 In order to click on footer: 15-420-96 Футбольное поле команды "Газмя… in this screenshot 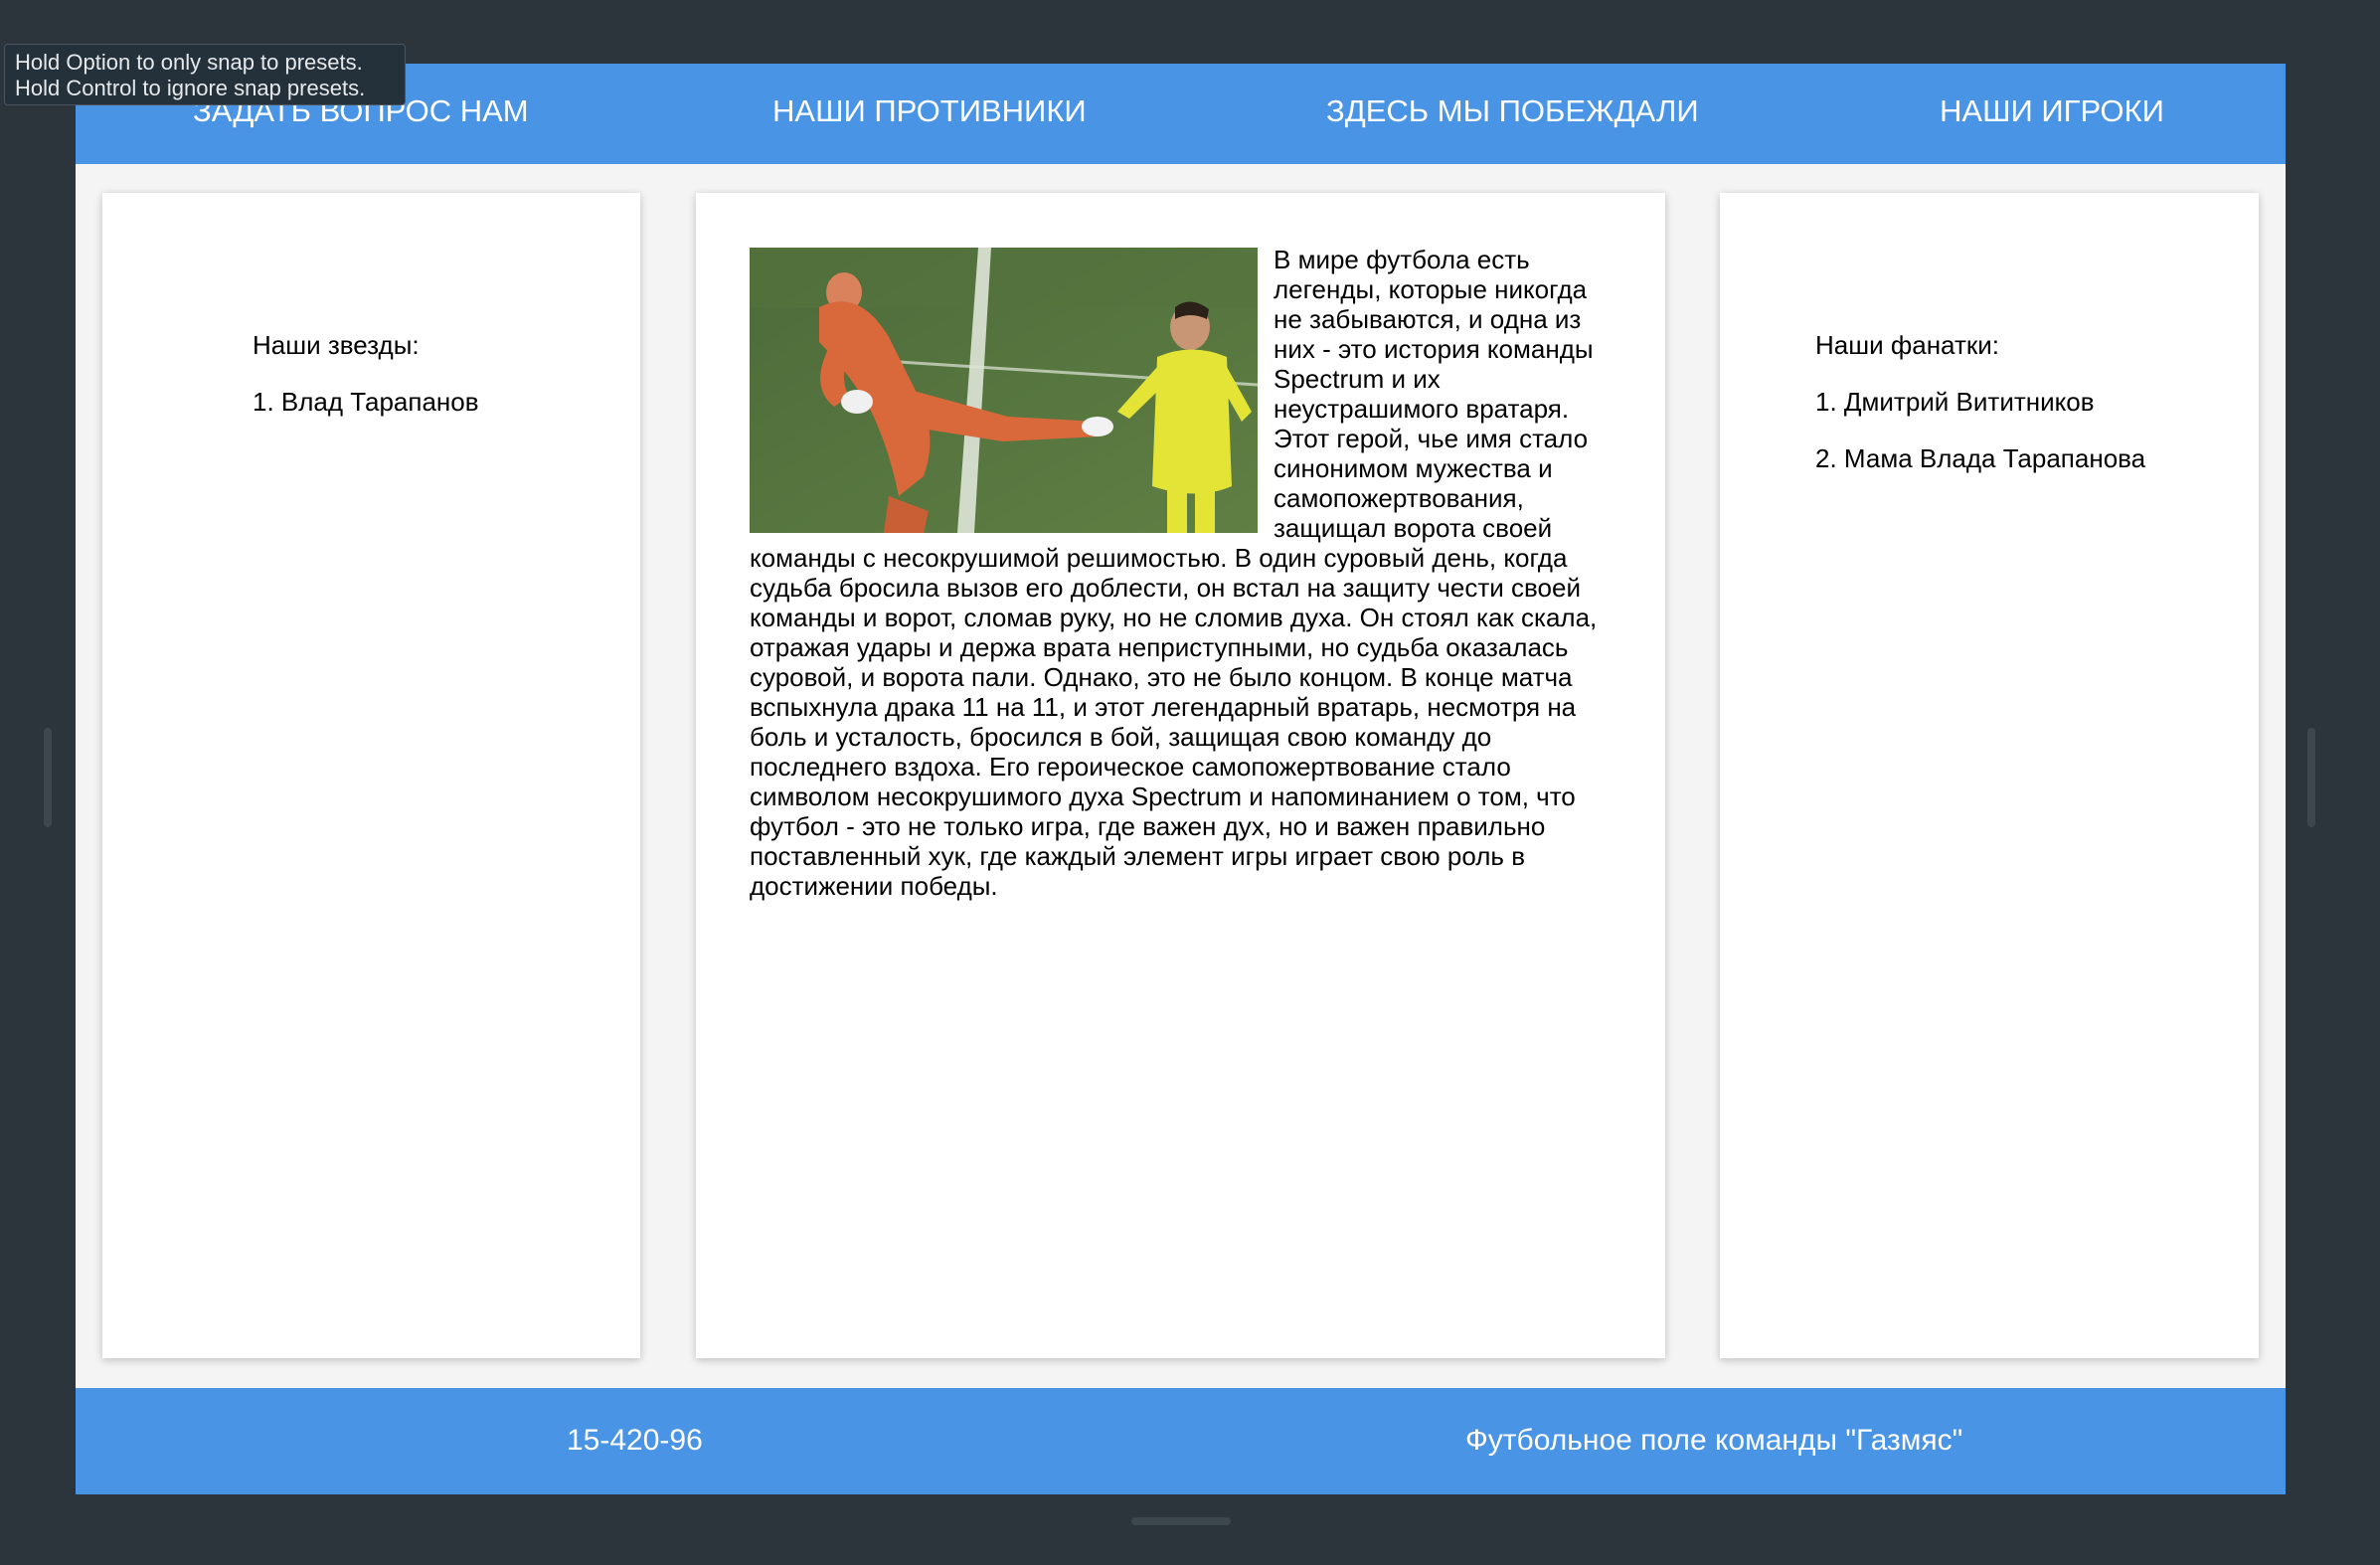, I will do `click(1181, 1441)`.